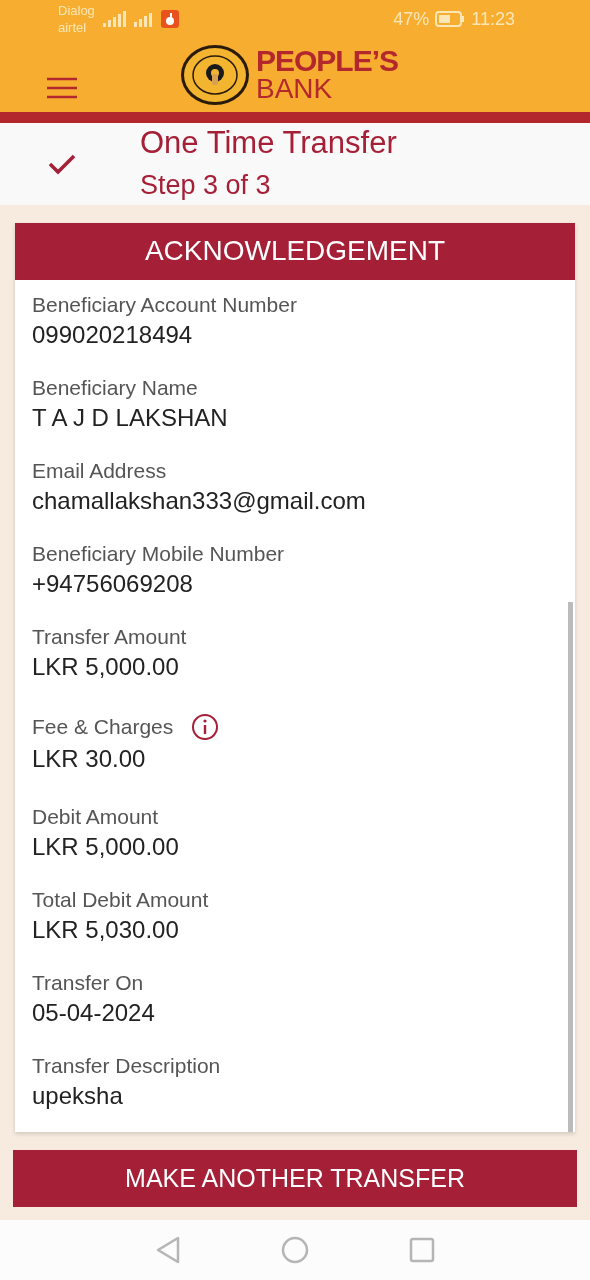 Image resolution: width=590 pixels, height=1280 pixels. What do you see at coordinates (268, 142) in the screenshot?
I see `step-title: One Time Transfer` at bounding box center [268, 142].